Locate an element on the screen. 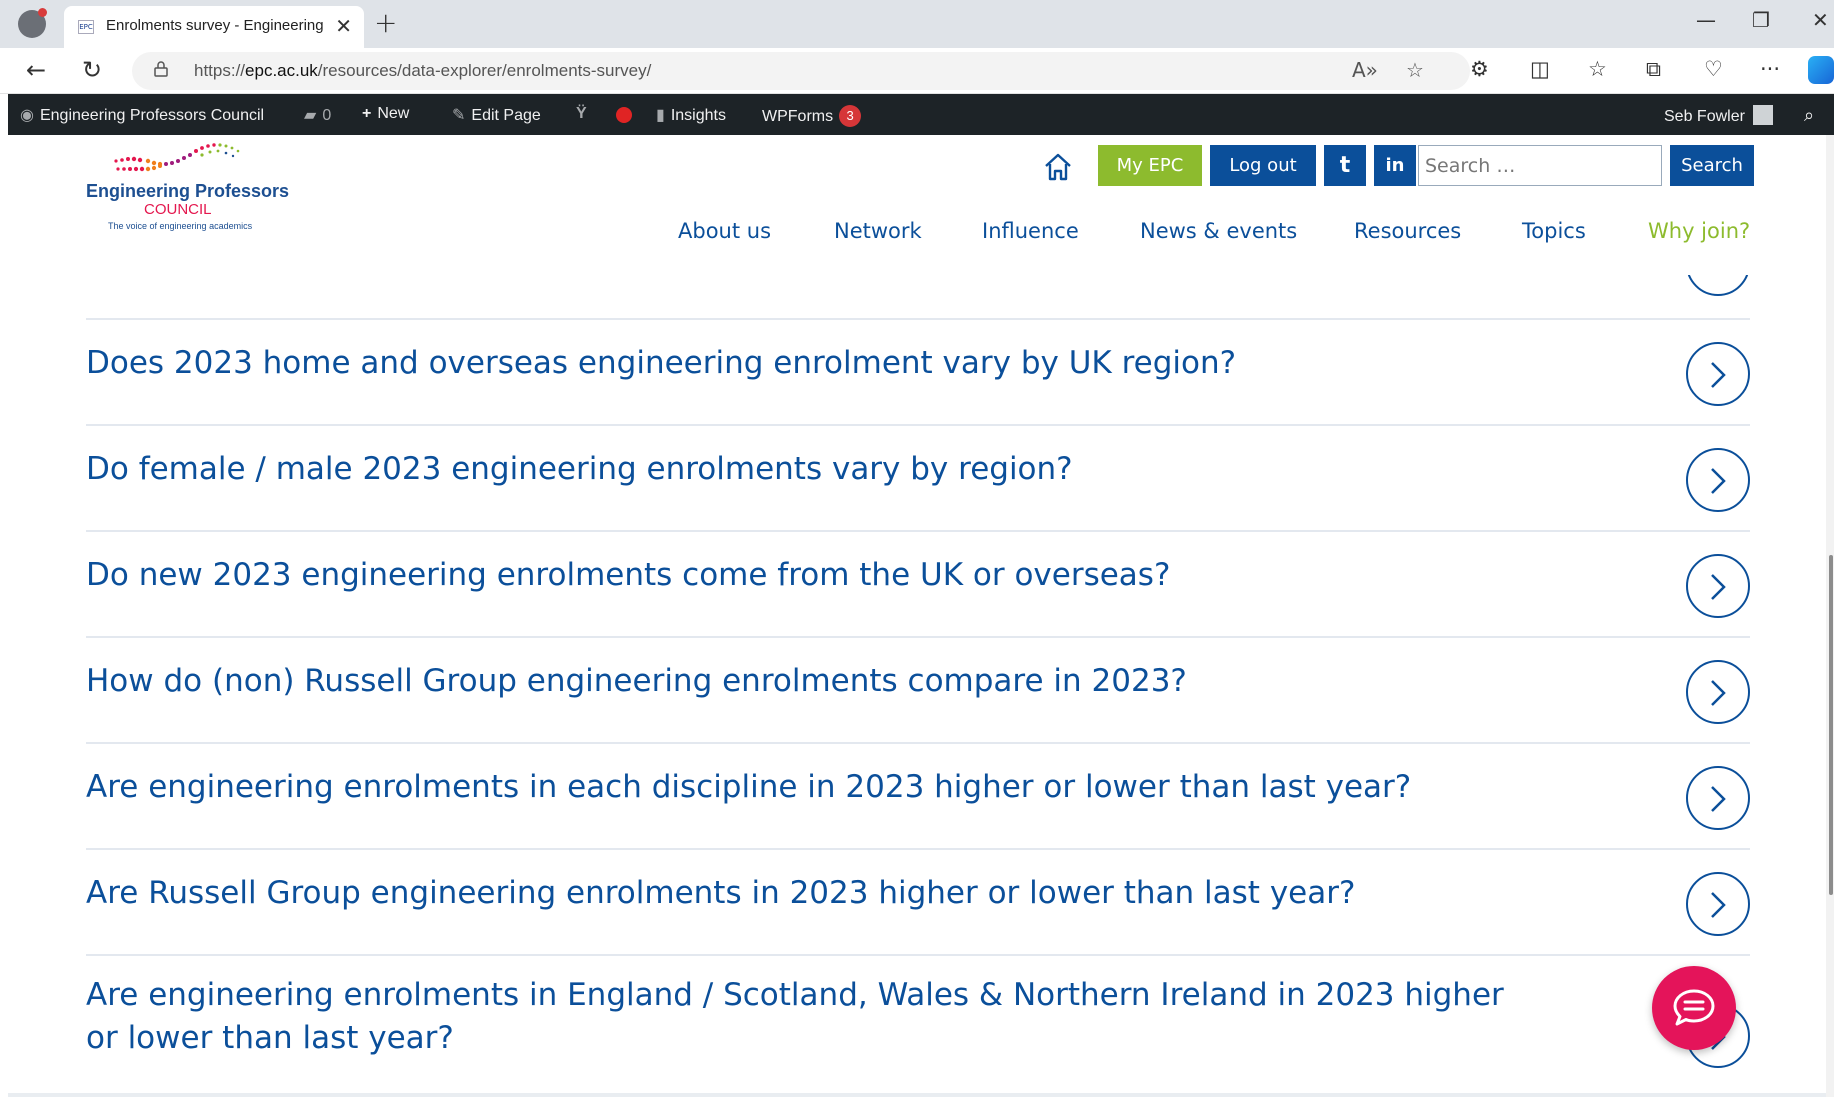 This screenshot has width=1834, height=1097. logout-button: Log out is located at coordinates (1263, 165).